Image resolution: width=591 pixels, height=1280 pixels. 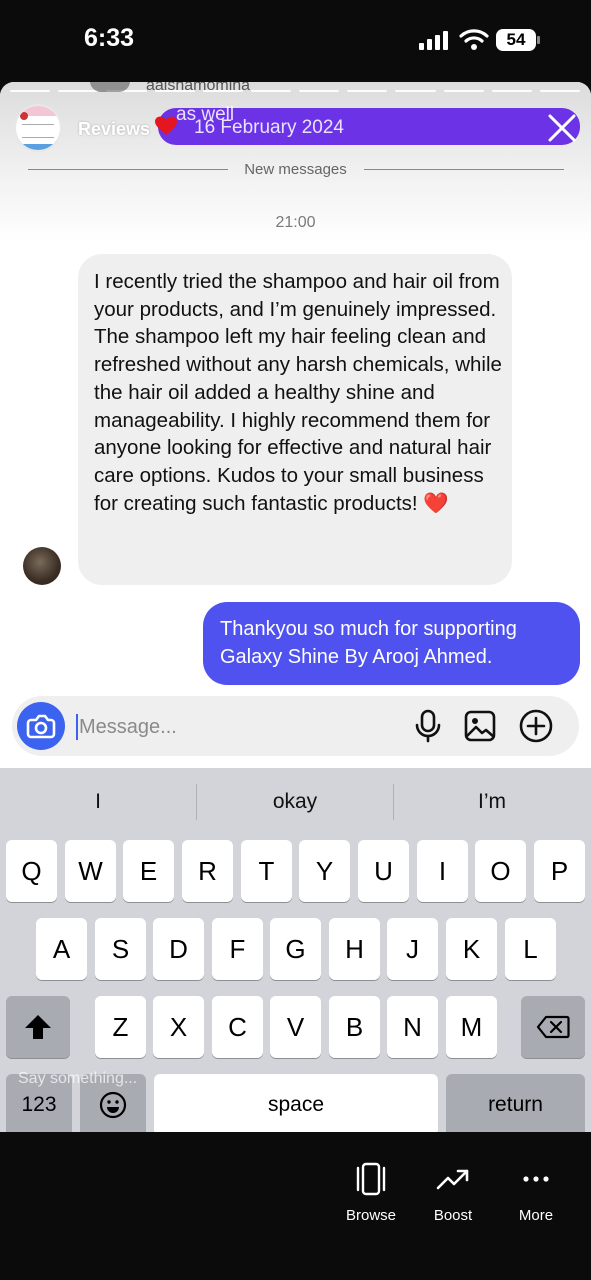 I want to click on key-w: W, so click(x=90, y=871).